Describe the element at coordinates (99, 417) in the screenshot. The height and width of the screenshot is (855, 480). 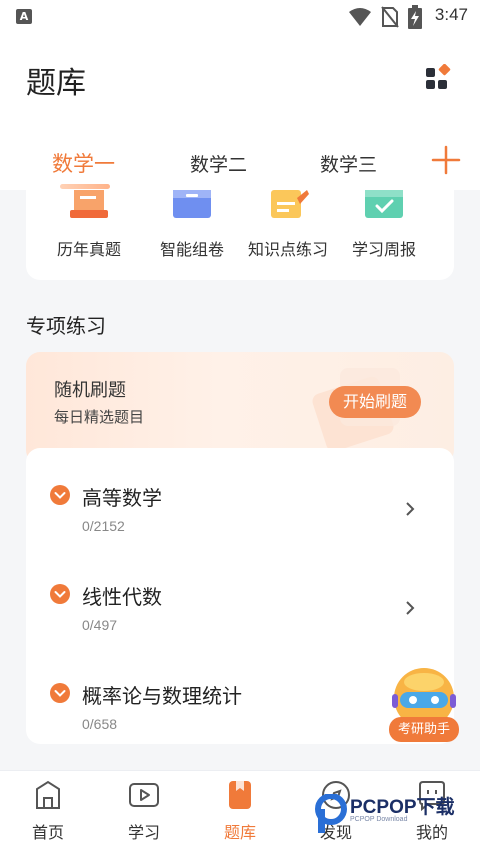
I see `random-practice-subtitle: 每日精选题目` at that location.